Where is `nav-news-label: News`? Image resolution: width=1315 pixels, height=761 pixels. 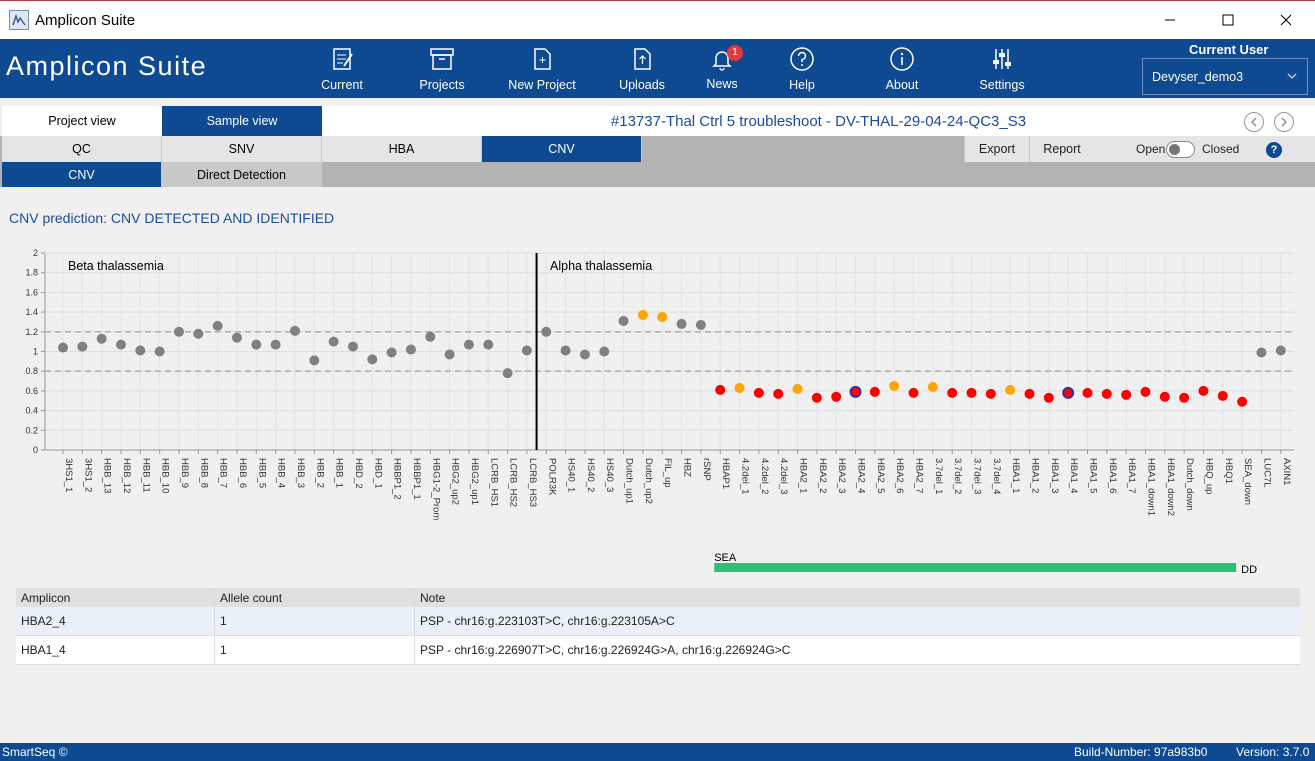
nav-news-label: News is located at coordinates (722, 84).